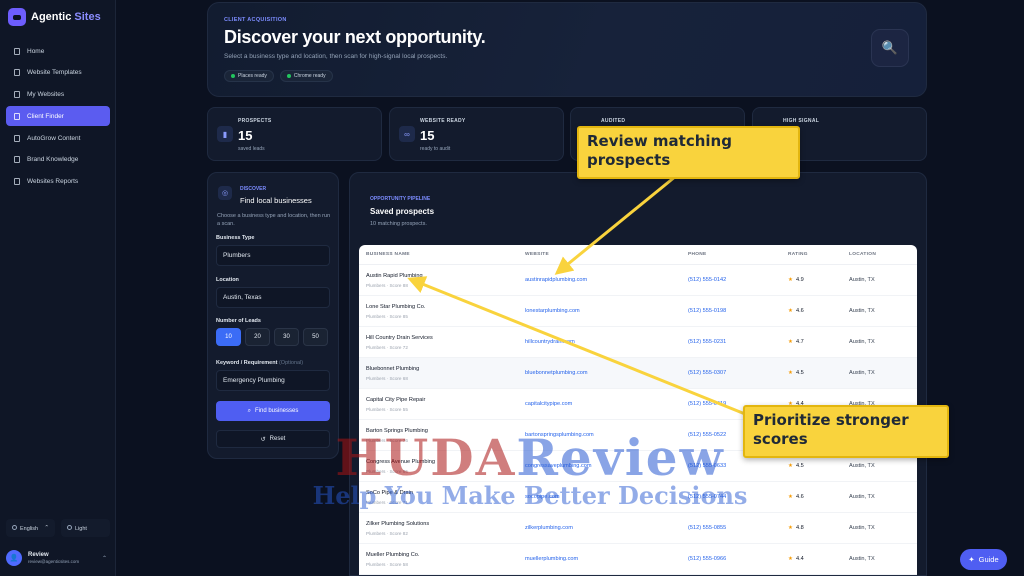  Describe the element at coordinates (387, 316) in the screenshot. I see `business-meta: Plumbers · Score 85` at that location.